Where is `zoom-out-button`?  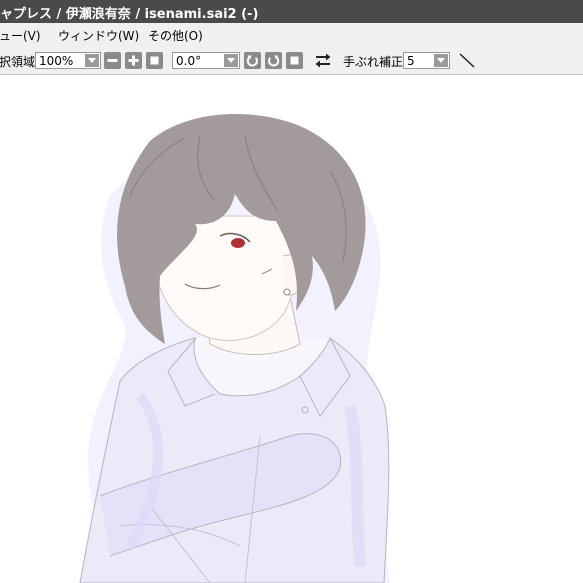 zoom-out-button is located at coordinates (112, 60).